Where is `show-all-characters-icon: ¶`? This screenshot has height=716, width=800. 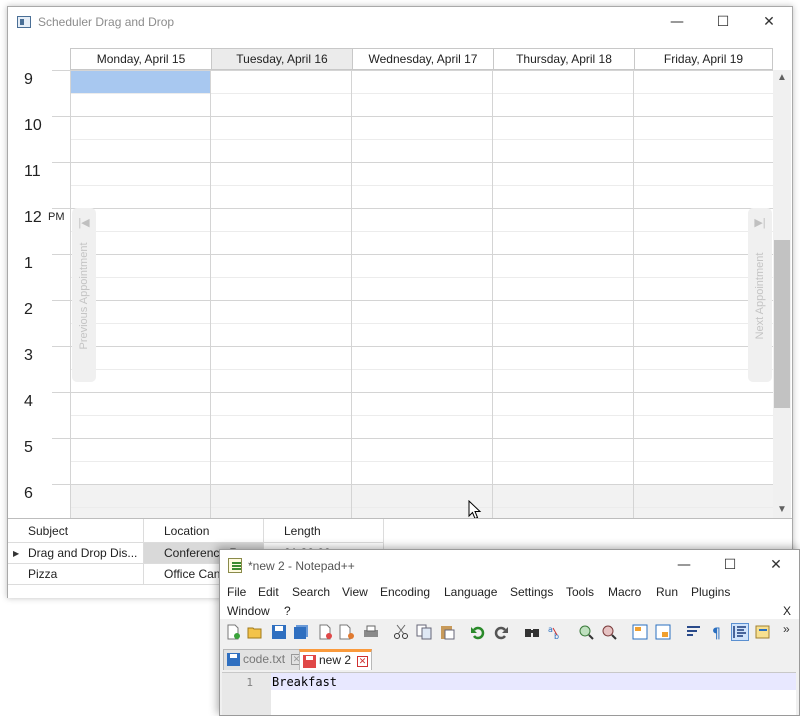
show-all-characters-icon: ¶ is located at coordinates (717, 632).